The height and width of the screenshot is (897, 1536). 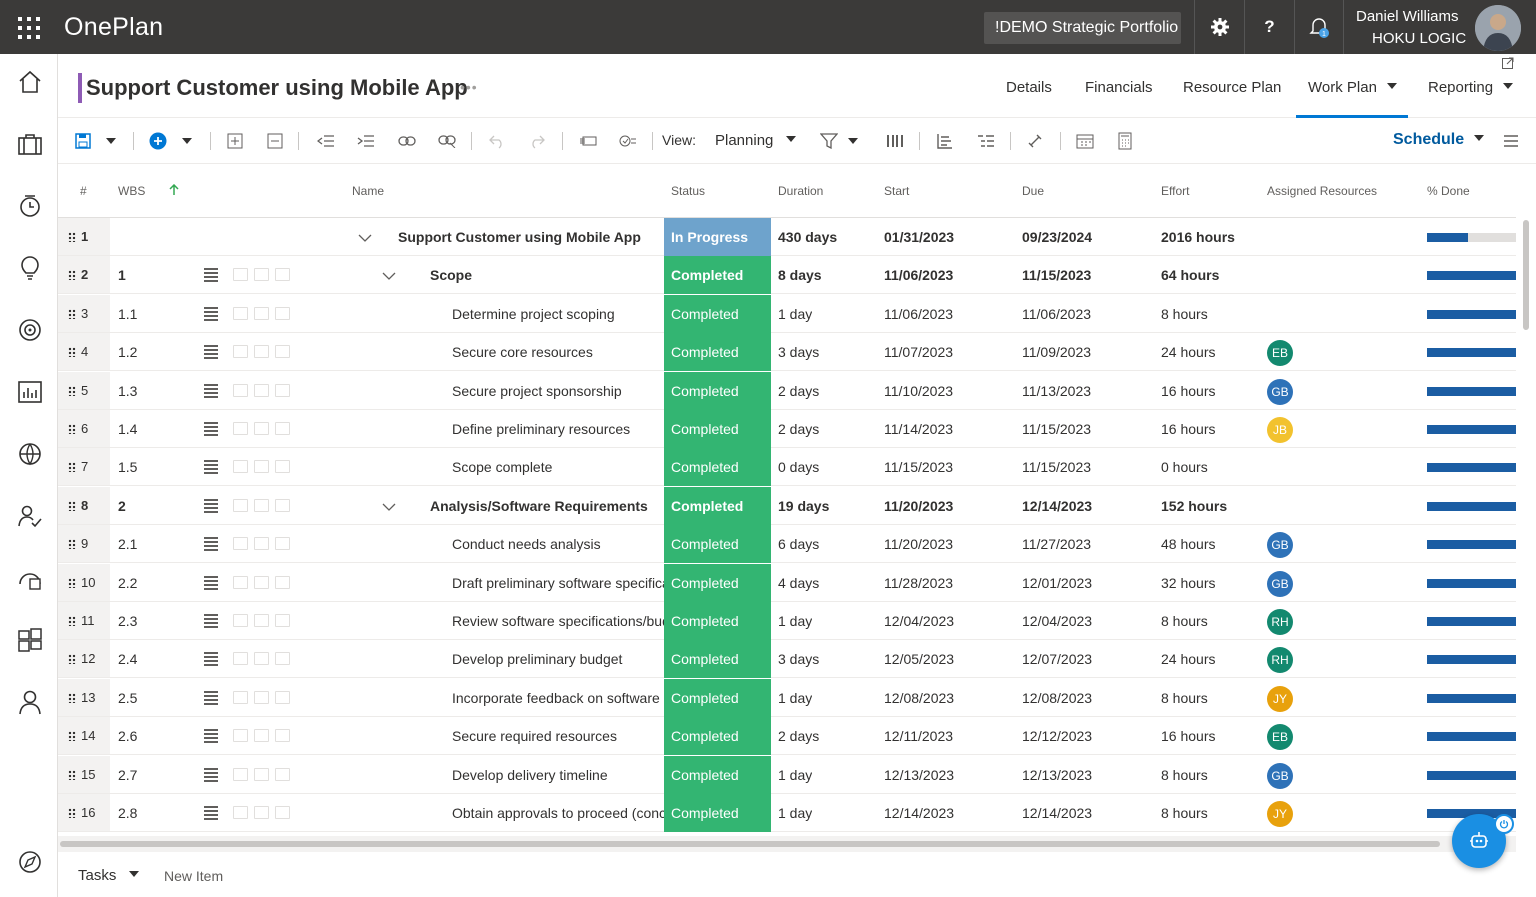 What do you see at coordinates (918, 391) in the screenshot?
I see `start-date-cell: 11/10/2023` at bounding box center [918, 391].